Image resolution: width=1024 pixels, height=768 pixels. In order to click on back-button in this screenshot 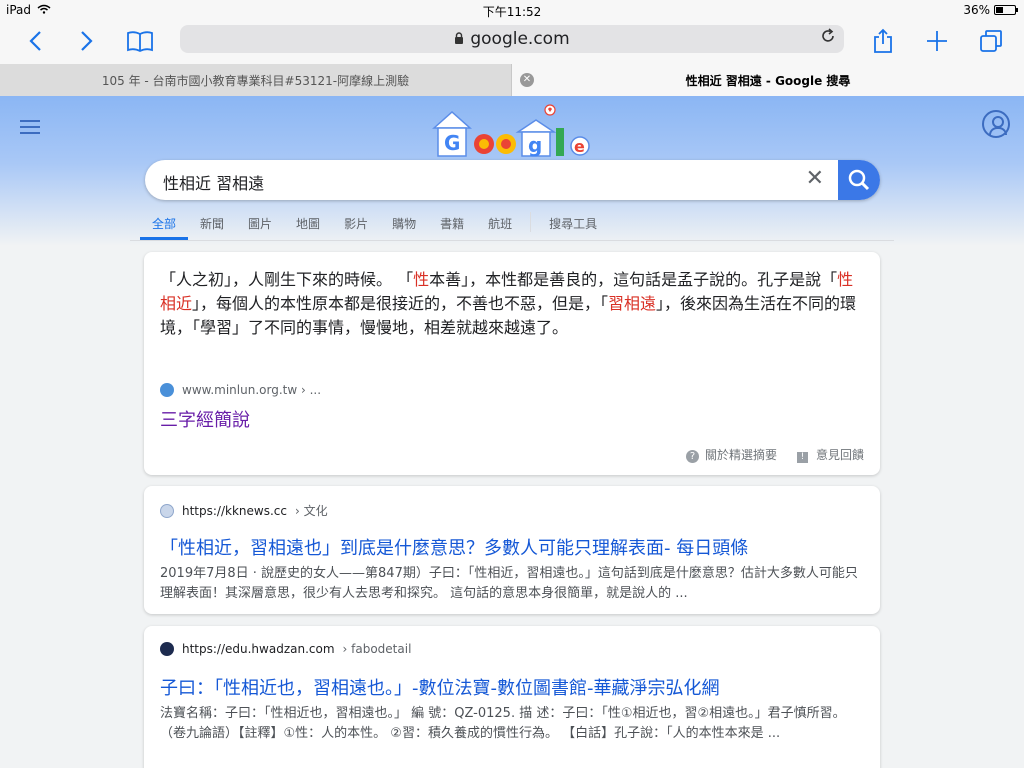, I will do `click(35, 41)`.